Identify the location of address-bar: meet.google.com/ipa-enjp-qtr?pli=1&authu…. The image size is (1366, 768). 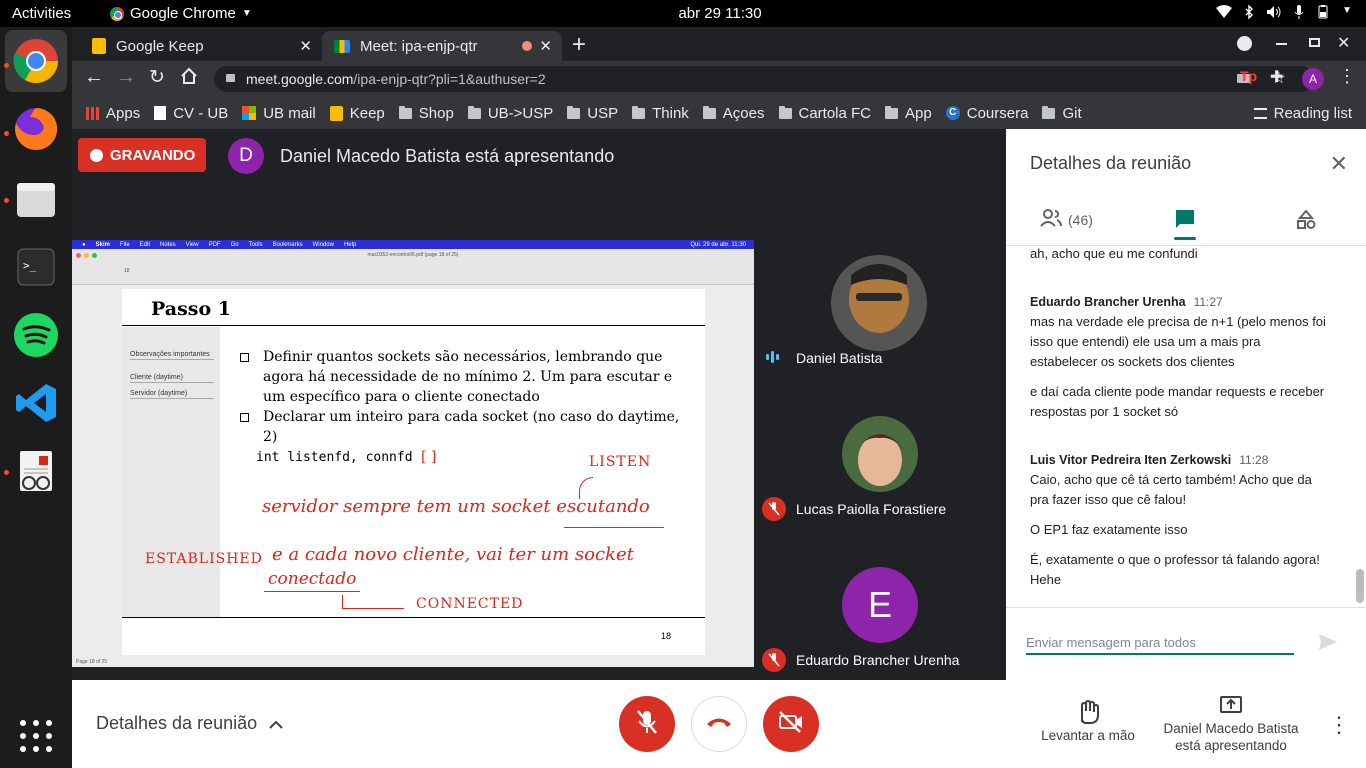
(764, 79).